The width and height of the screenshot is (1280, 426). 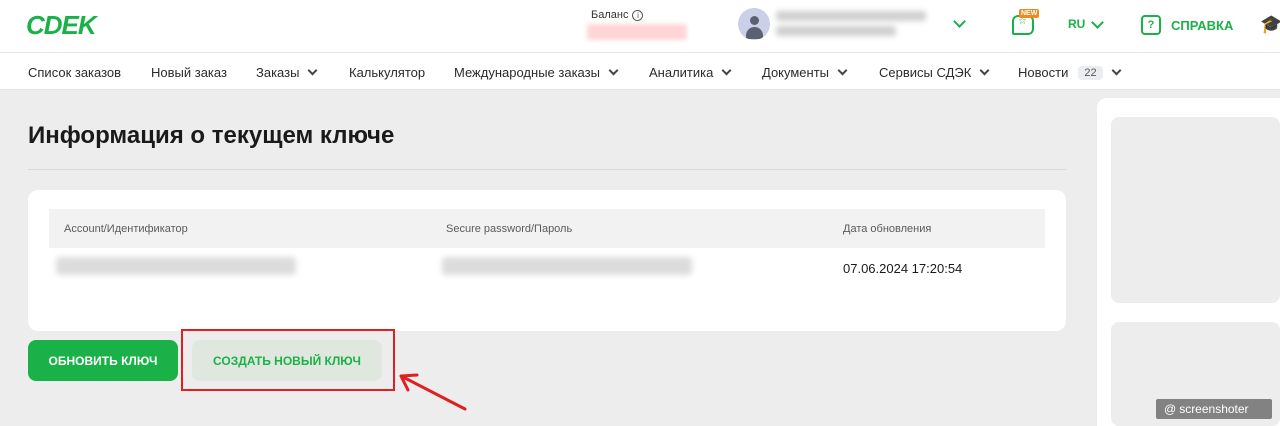 What do you see at coordinates (1029, 13) in the screenshot?
I see `new-badge: NEW` at bounding box center [1029, 13].